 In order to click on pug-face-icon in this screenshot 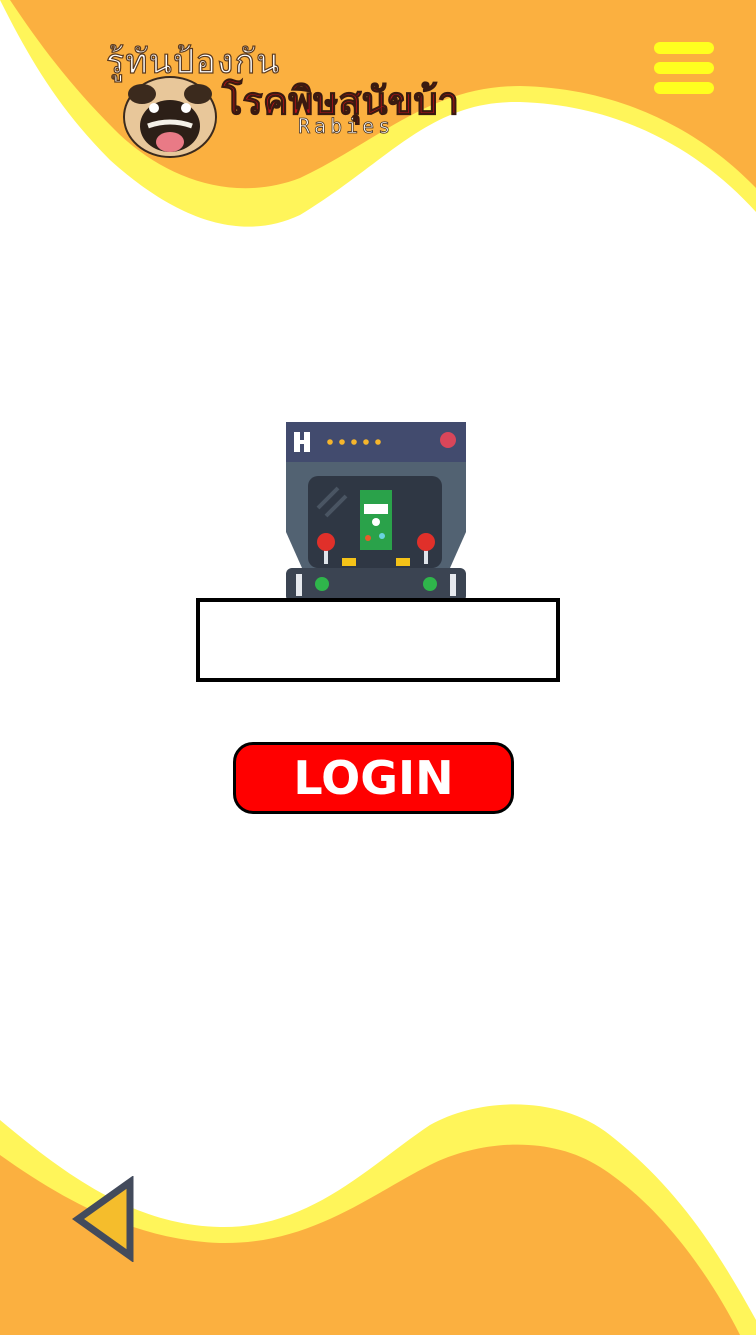, I will do `click(170, 117)`.